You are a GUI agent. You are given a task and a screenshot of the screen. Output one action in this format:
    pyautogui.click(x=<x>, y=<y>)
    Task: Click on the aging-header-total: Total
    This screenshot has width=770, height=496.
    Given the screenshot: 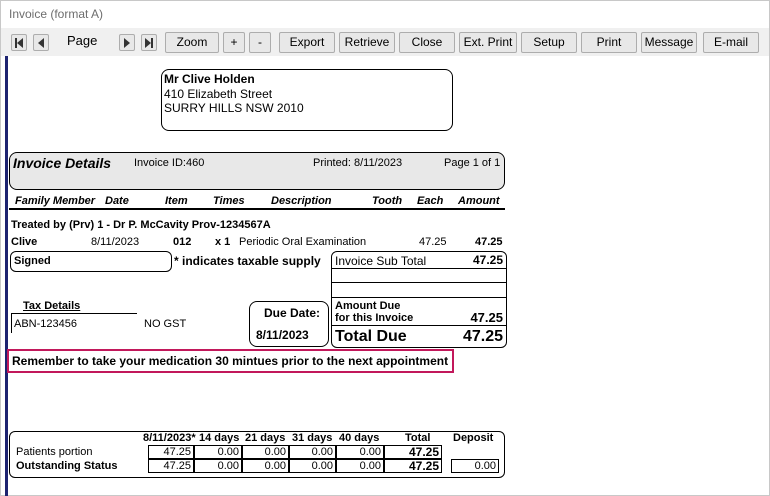 What is the action you would take?
    pyautogui.click(x=418, y=438)
    